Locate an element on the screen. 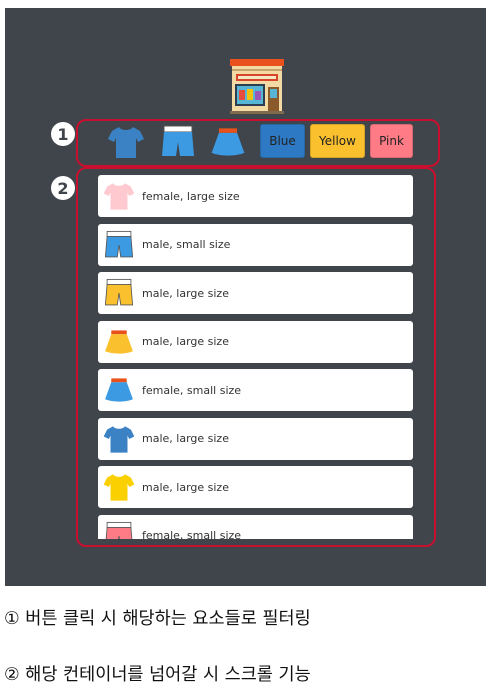 The height and width of the screenshot is (696, 495). filter-pink-label: Pink is located at coordinates (391, 141).